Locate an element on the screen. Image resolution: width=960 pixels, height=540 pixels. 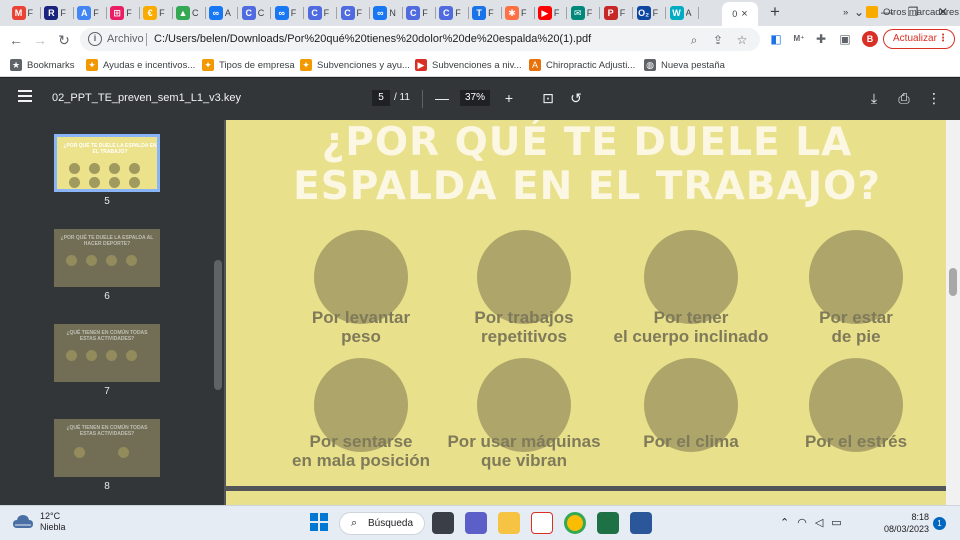
browser-tab: PF is located at coordinates (615, 13).